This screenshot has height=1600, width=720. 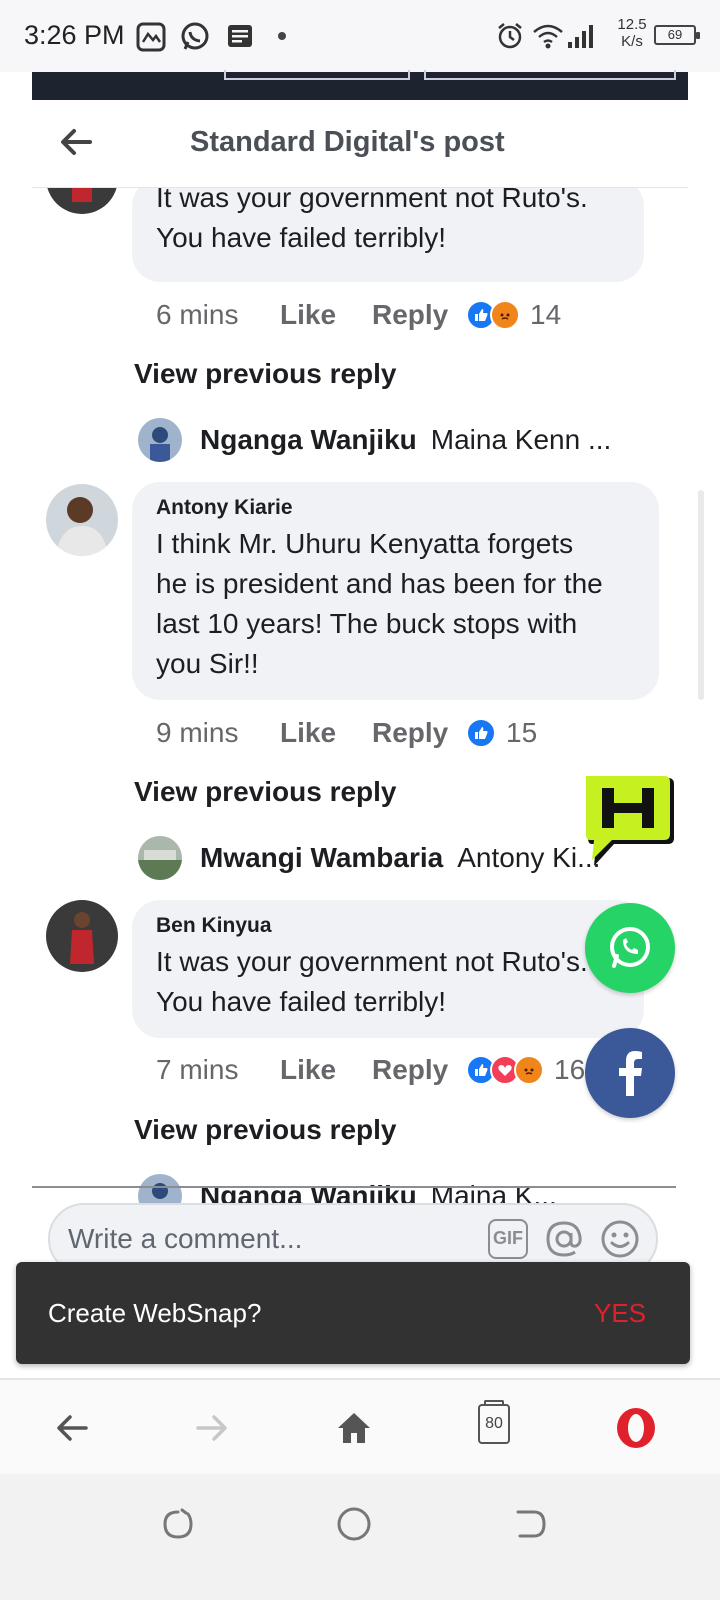 I want to click on system-navigation-bar, so click(x=360, y=1537).